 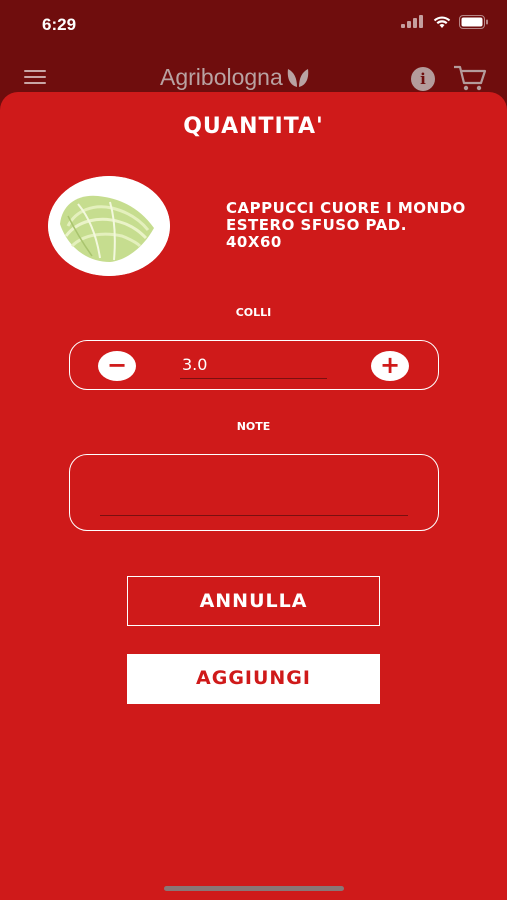 What do you see at coordinates (253, 312) in the screenshot?
I see `quantity-label: COLLI` at bounding box center [253, 312].